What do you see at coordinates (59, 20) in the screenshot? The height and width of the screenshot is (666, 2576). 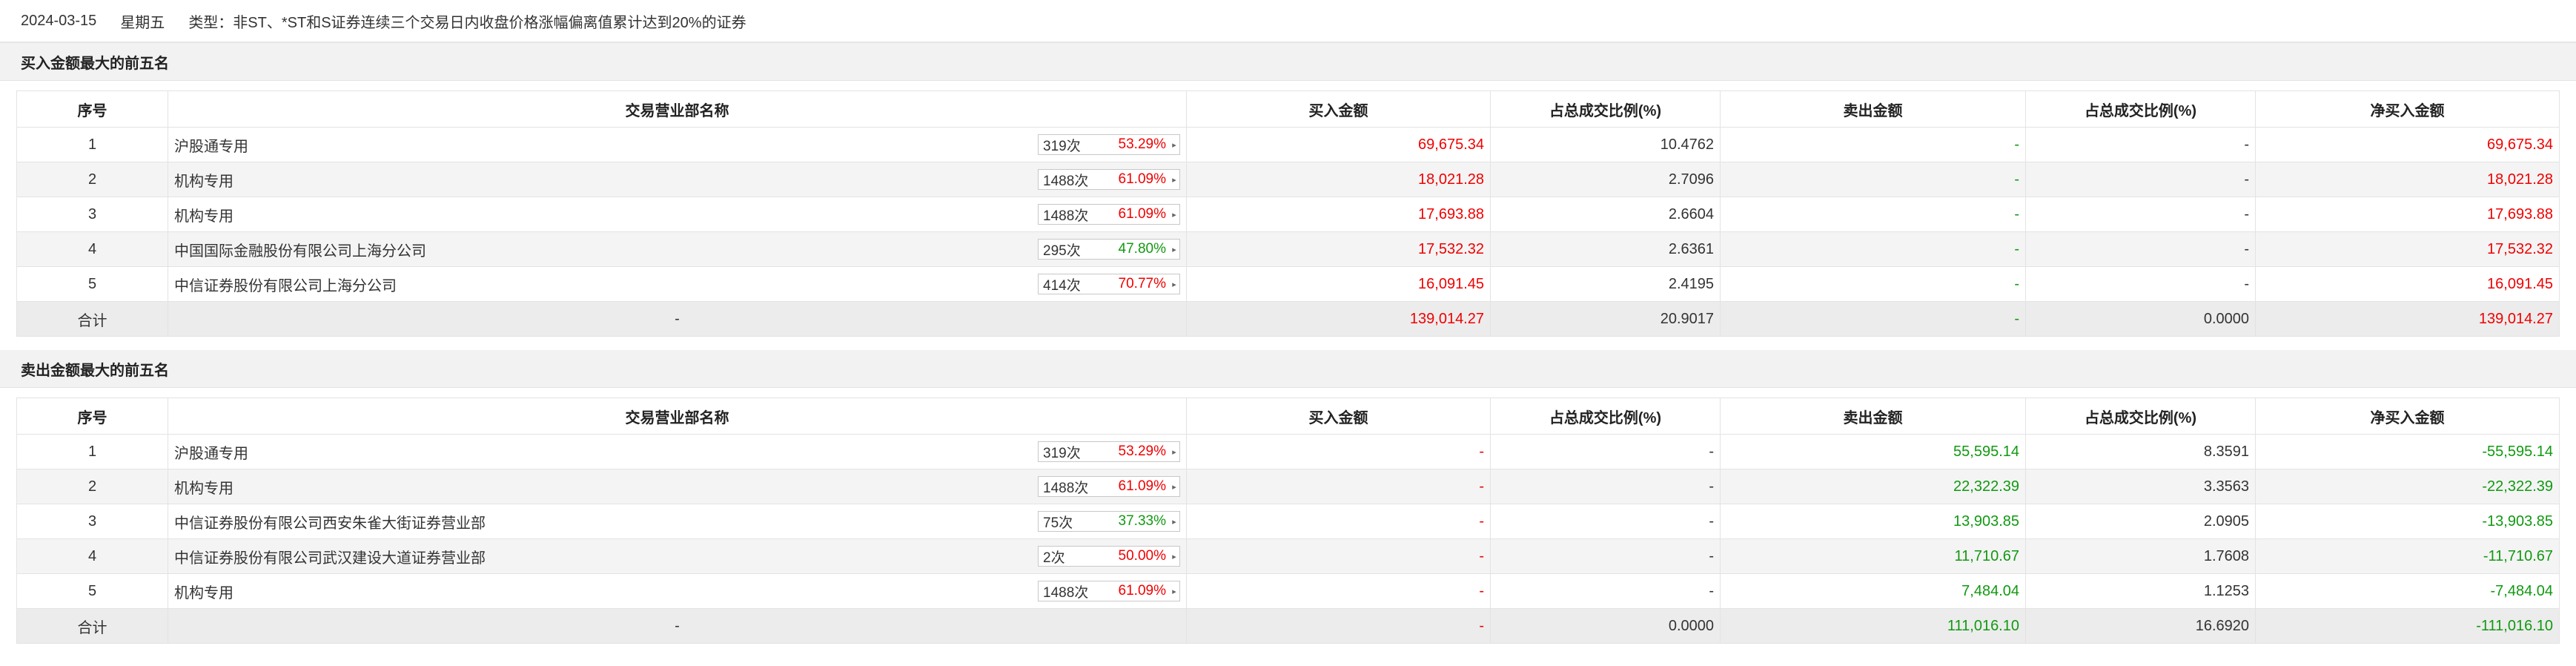 I see `trade-date: 2024-03-15` at bounding box center [59, 20].